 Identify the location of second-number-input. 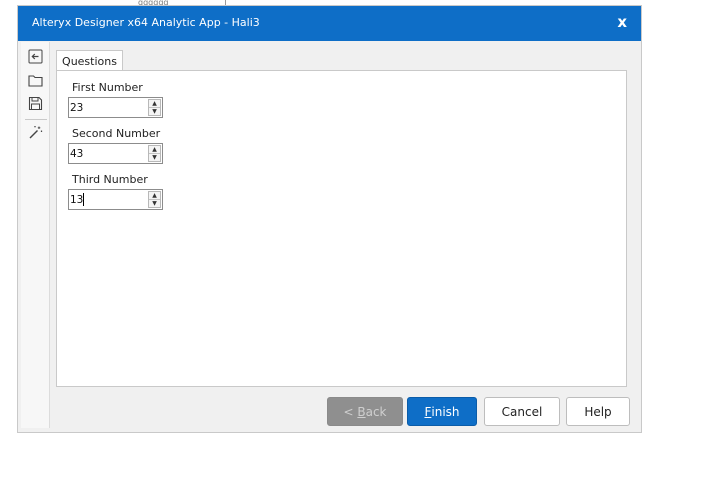
(107, 153).